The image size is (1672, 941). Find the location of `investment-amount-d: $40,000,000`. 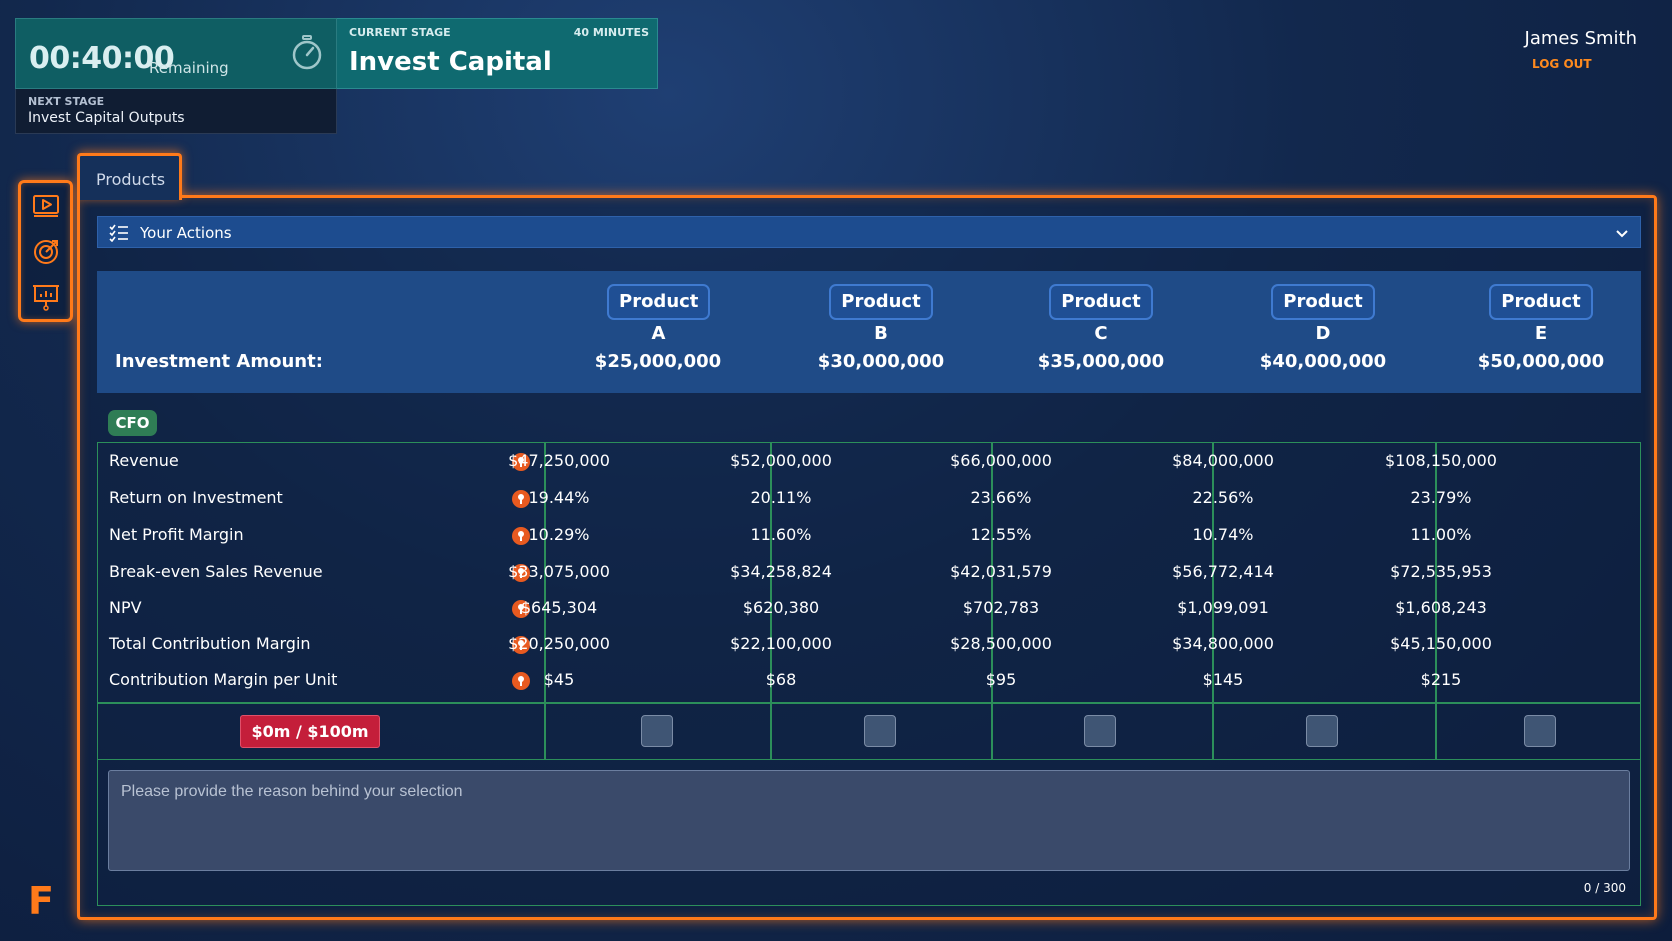

investment-amount-d: $40,000,000 is located at coordinates (1323, 361).